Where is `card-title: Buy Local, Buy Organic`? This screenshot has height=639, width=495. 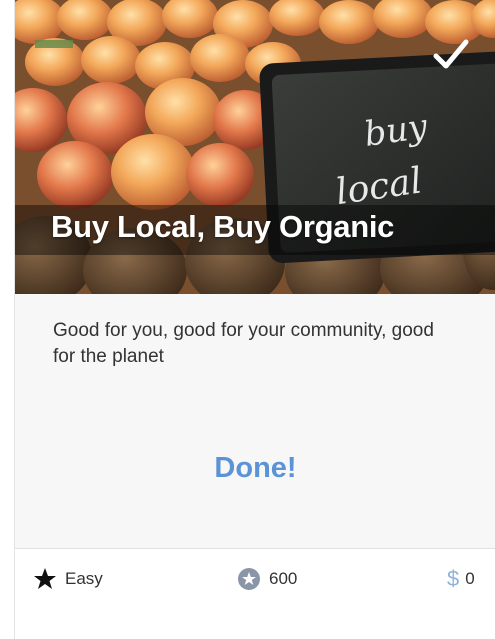 card-title: Buy Local, Buy Organic is located at coordinates (223, 226).